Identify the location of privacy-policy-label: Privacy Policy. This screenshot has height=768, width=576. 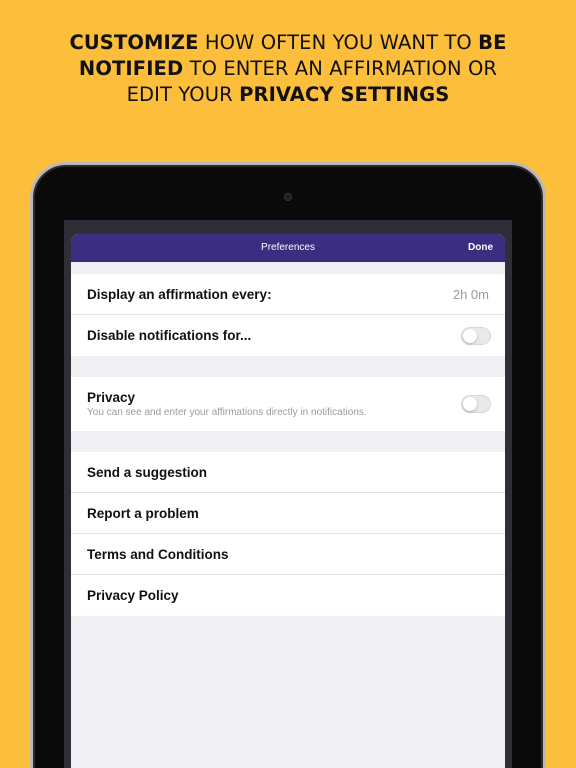
(133, 595).